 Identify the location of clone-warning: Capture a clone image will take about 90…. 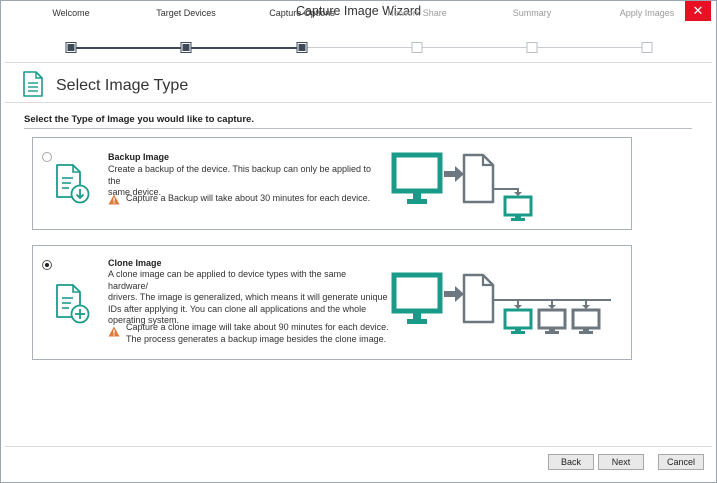
(263, 333).